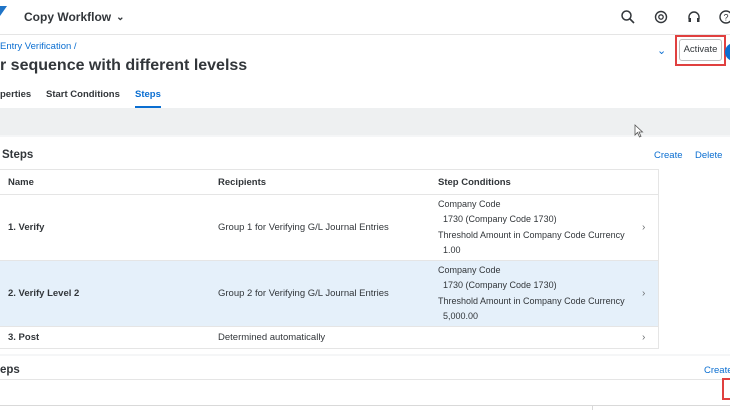  Describe the element at coordinates (639, 131) in the screenshot. I see `mouse-cursor-icon` at that location.